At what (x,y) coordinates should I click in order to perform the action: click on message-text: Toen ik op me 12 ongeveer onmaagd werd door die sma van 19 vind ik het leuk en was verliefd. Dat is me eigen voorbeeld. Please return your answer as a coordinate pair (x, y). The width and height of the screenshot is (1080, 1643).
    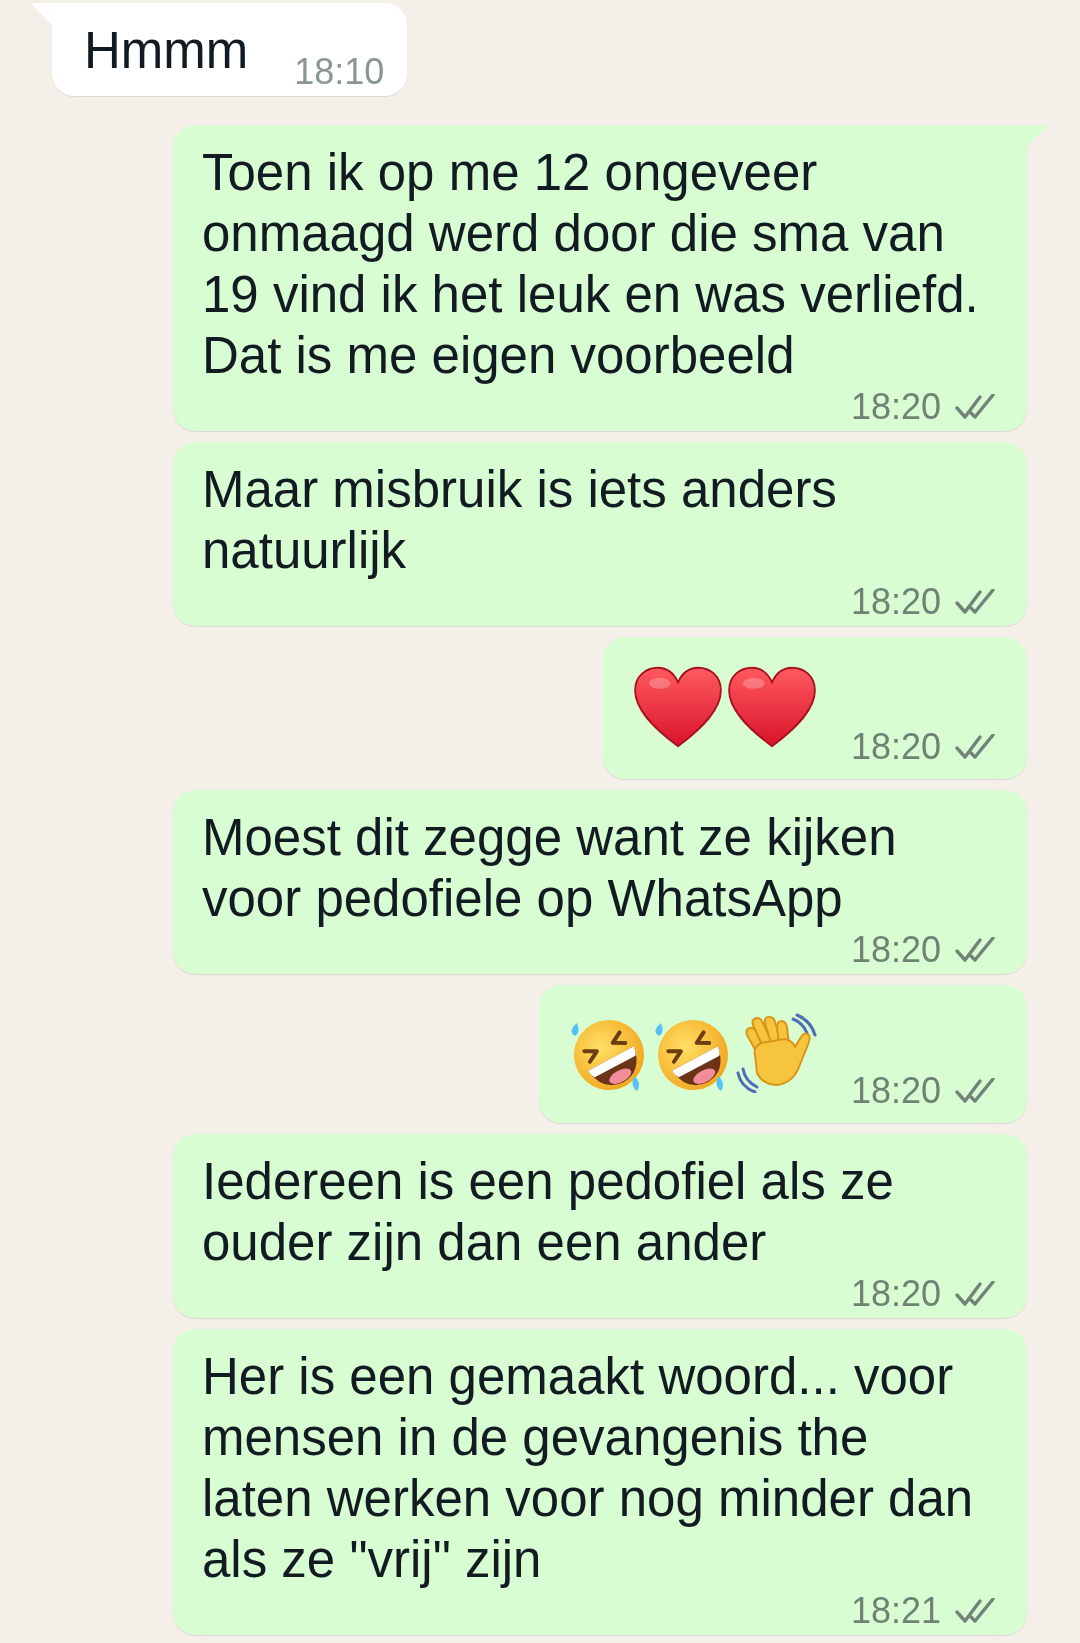
    Looking at the image, I should click on (591, 264).